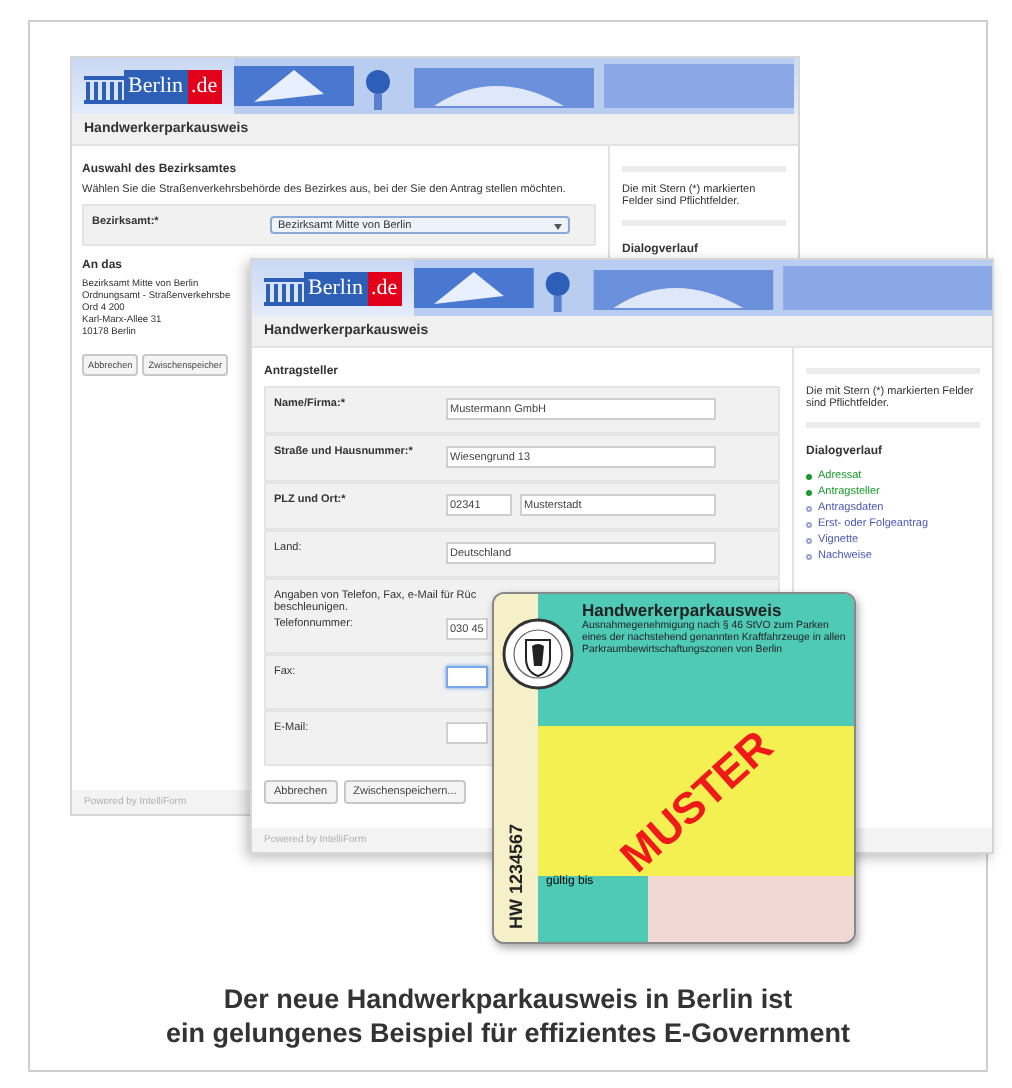  Describe the element at coordinates (538, 654) in the screenshot. I see `coat-of-arms-icon` at that location.